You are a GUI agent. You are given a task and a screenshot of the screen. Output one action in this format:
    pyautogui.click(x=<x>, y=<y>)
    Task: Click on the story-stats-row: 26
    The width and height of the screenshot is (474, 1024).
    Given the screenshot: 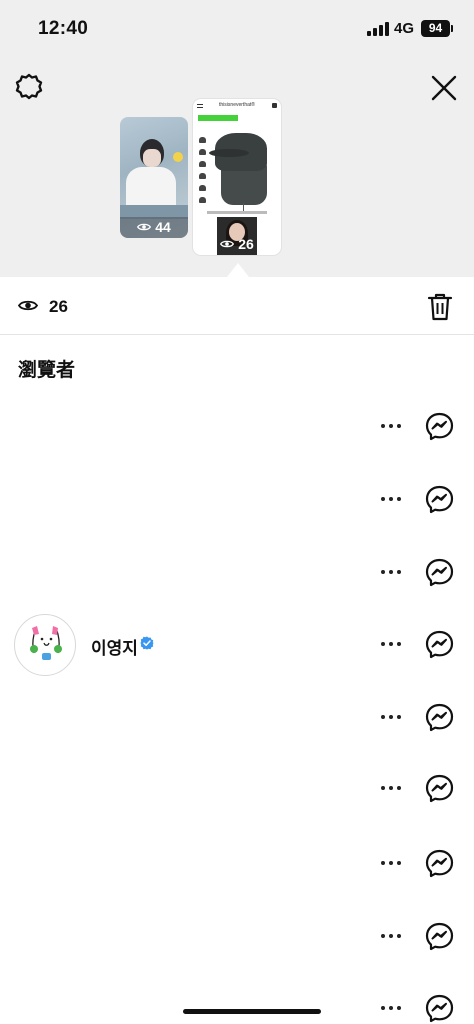 What is the action you would take?
    pyautogui.click(x=237, y=306)
    